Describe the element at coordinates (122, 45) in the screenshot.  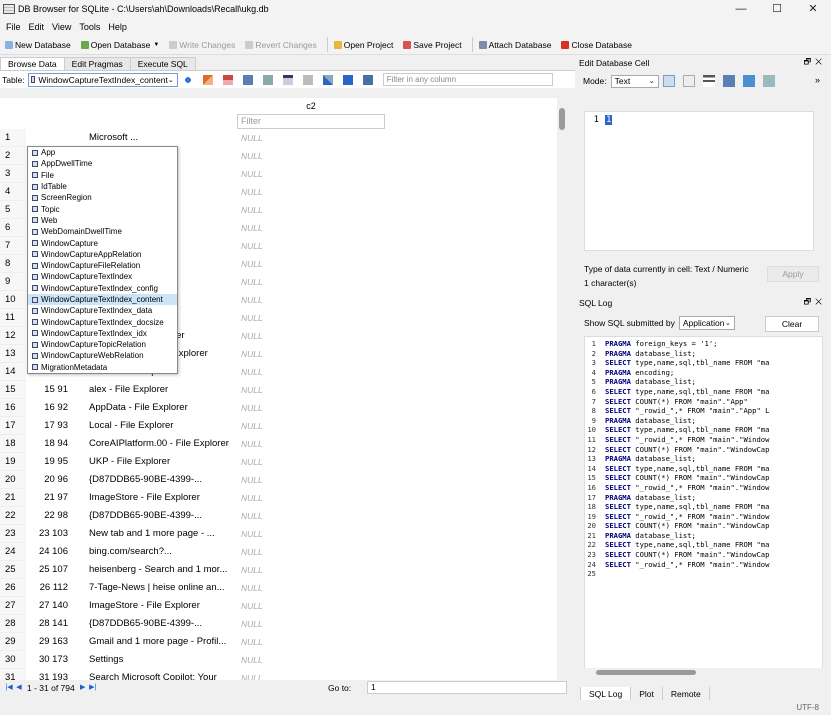
I see `open-database-button: Open Database ▼` at that location.